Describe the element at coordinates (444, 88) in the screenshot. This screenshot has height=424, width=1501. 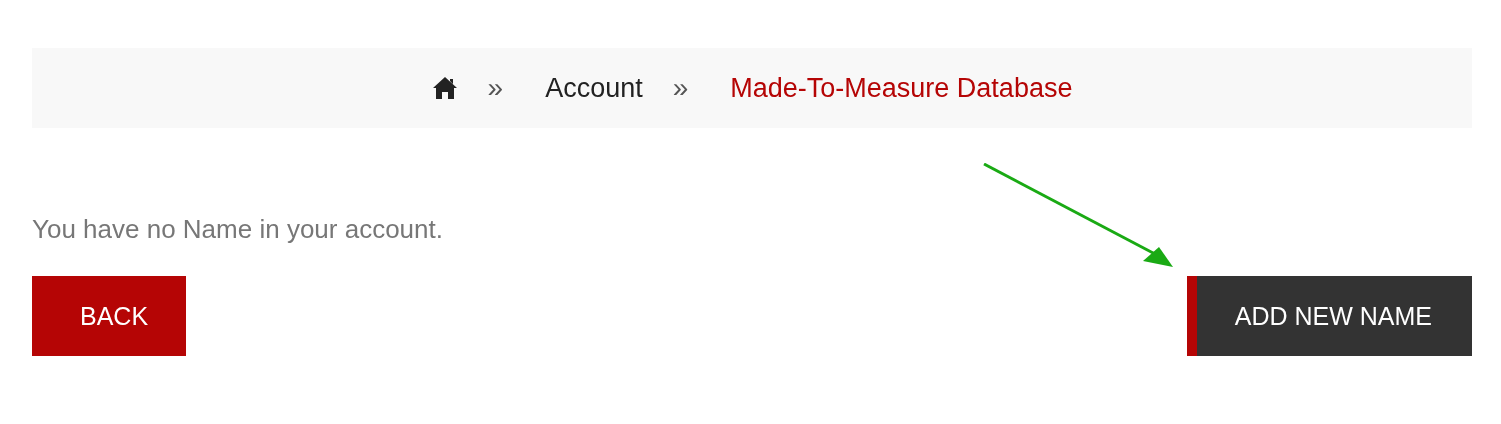
I see `home-icon` at that location.